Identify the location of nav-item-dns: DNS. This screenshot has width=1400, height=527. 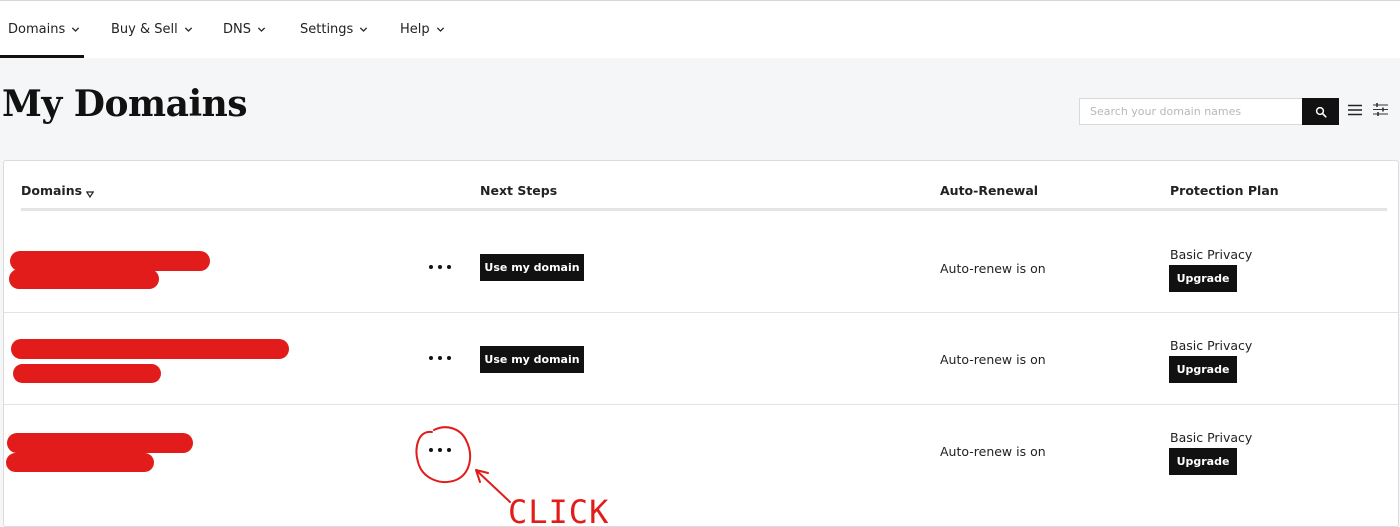
(244, 29).